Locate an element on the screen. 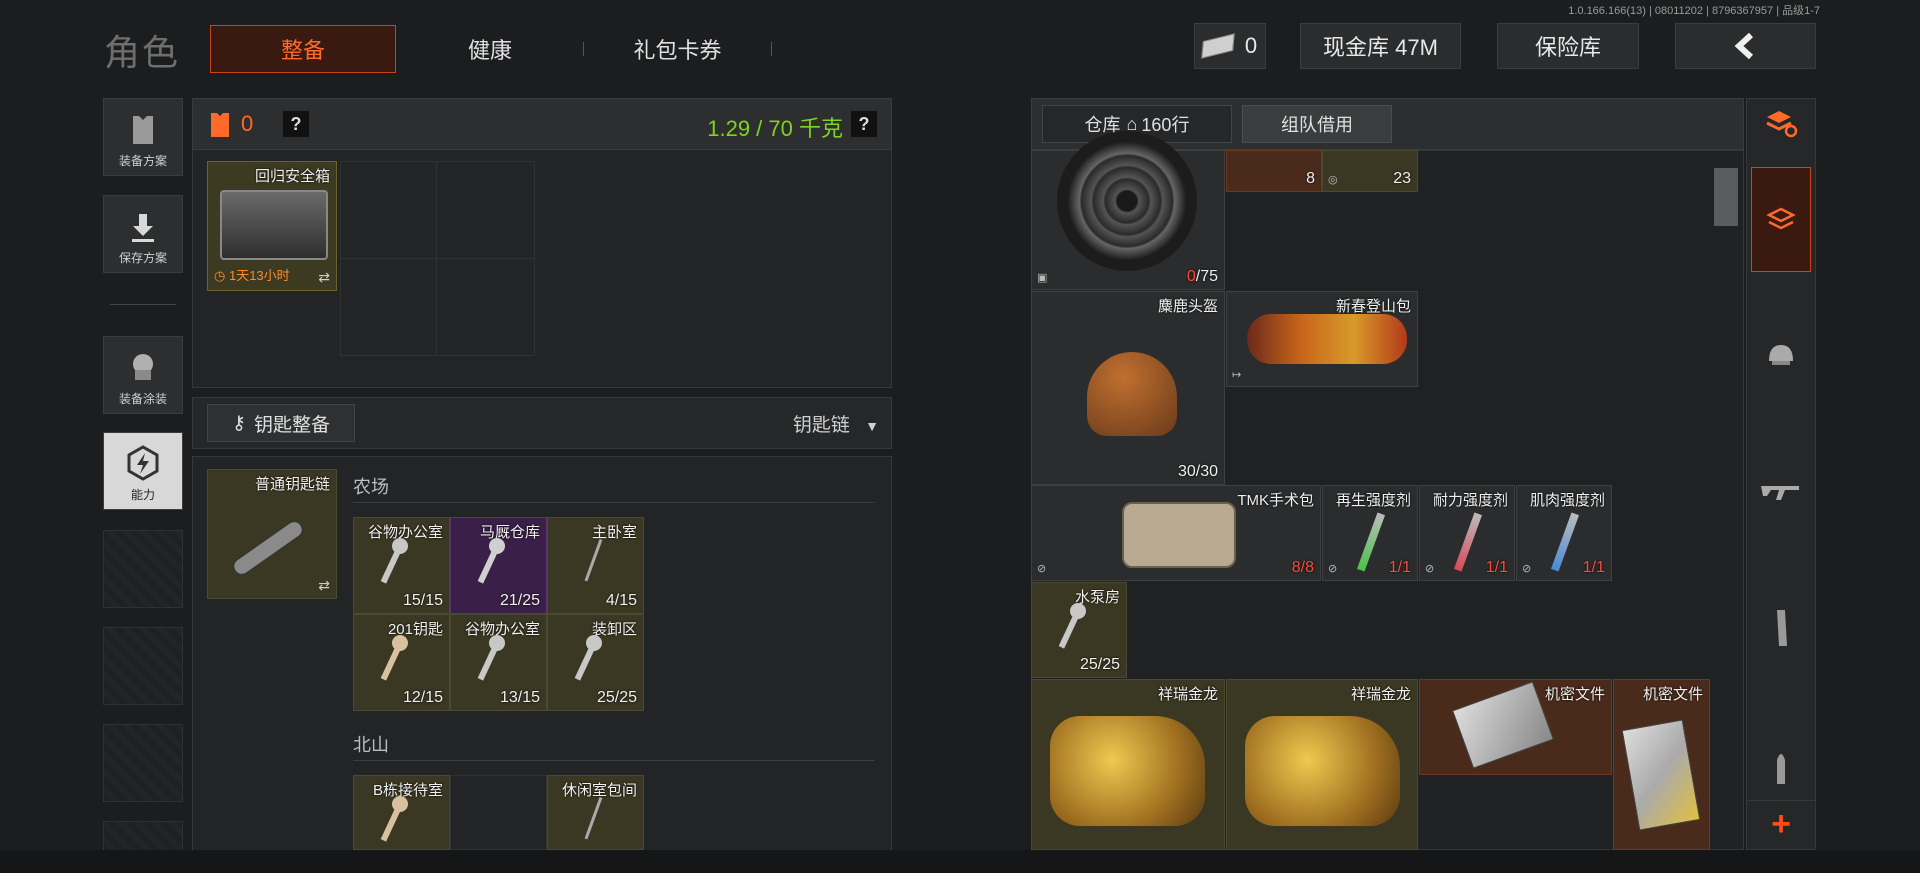 This screenshot has height=873, width=1920. key-slot: 装卸区 25/25 is located at coordinates (595, 662).